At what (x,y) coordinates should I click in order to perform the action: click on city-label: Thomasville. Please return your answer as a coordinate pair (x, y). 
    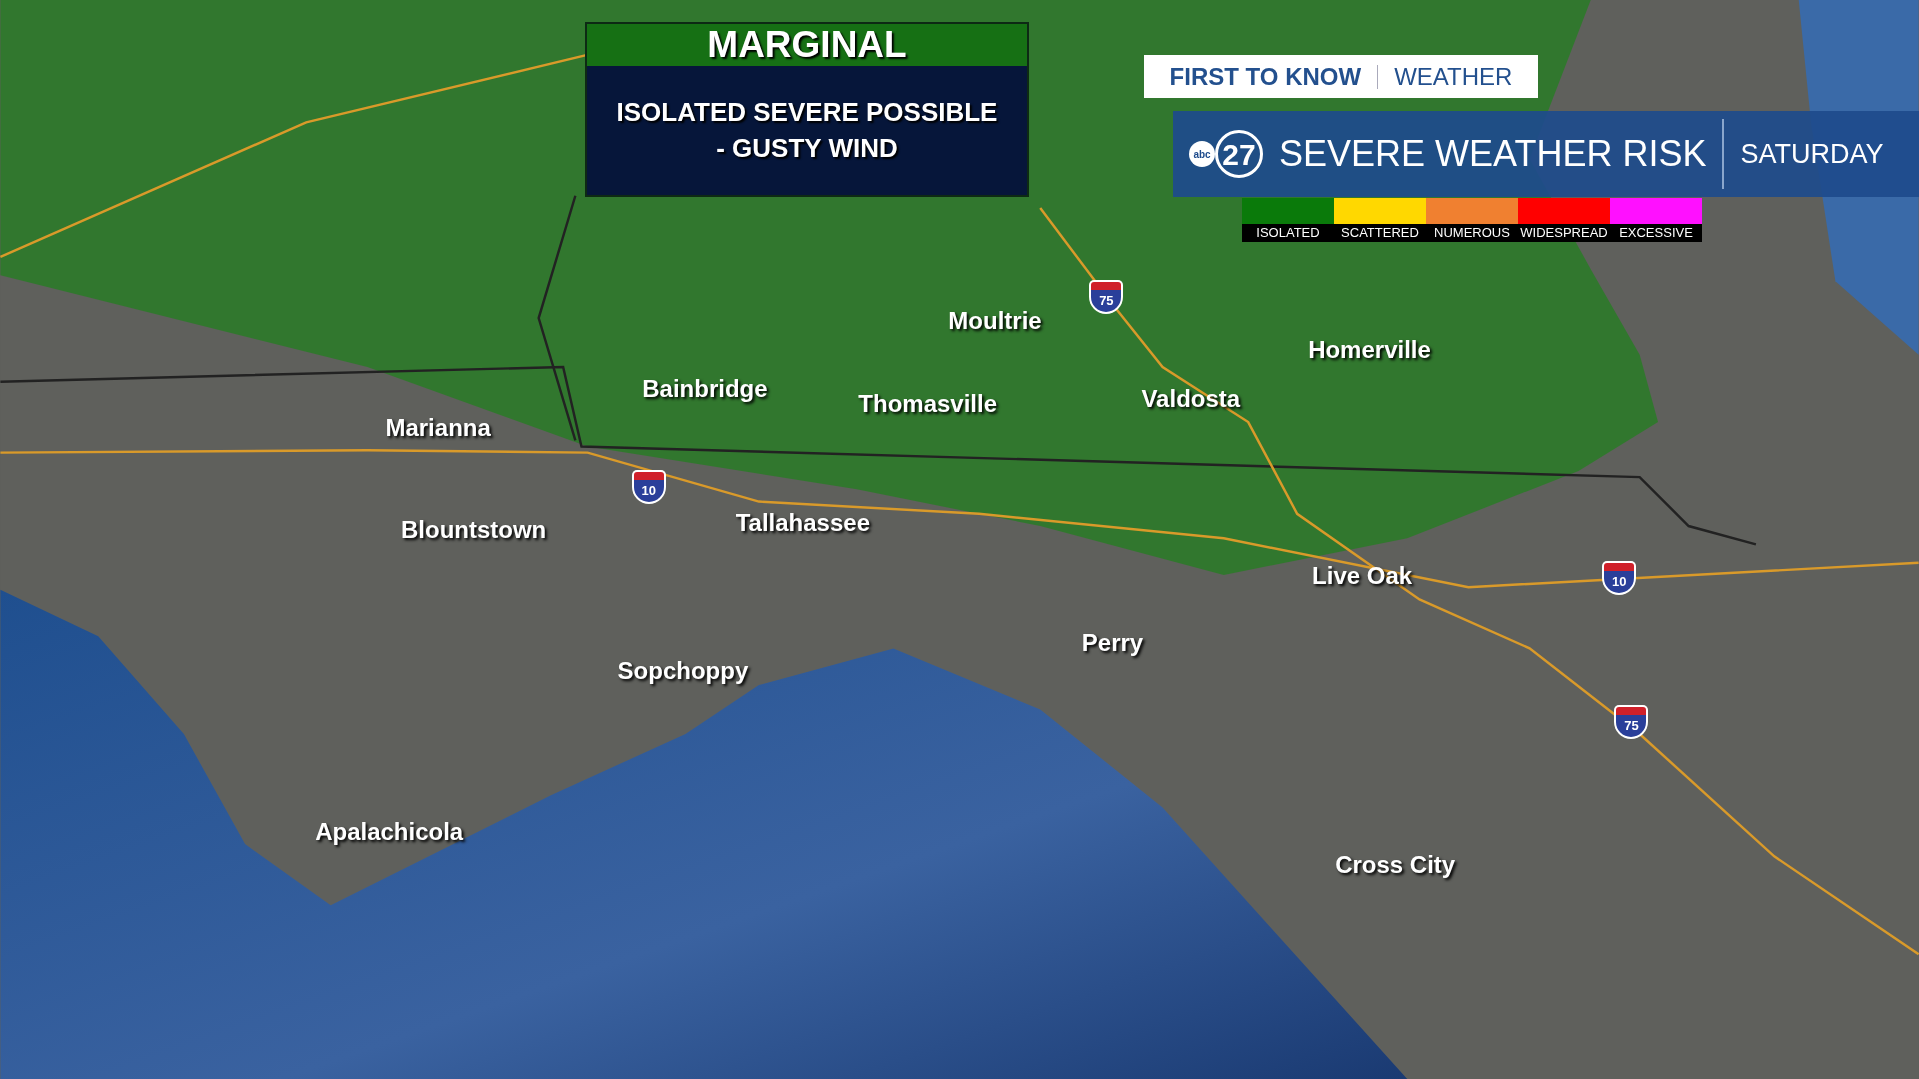
    Looking at the image, I should click on (928, 403).